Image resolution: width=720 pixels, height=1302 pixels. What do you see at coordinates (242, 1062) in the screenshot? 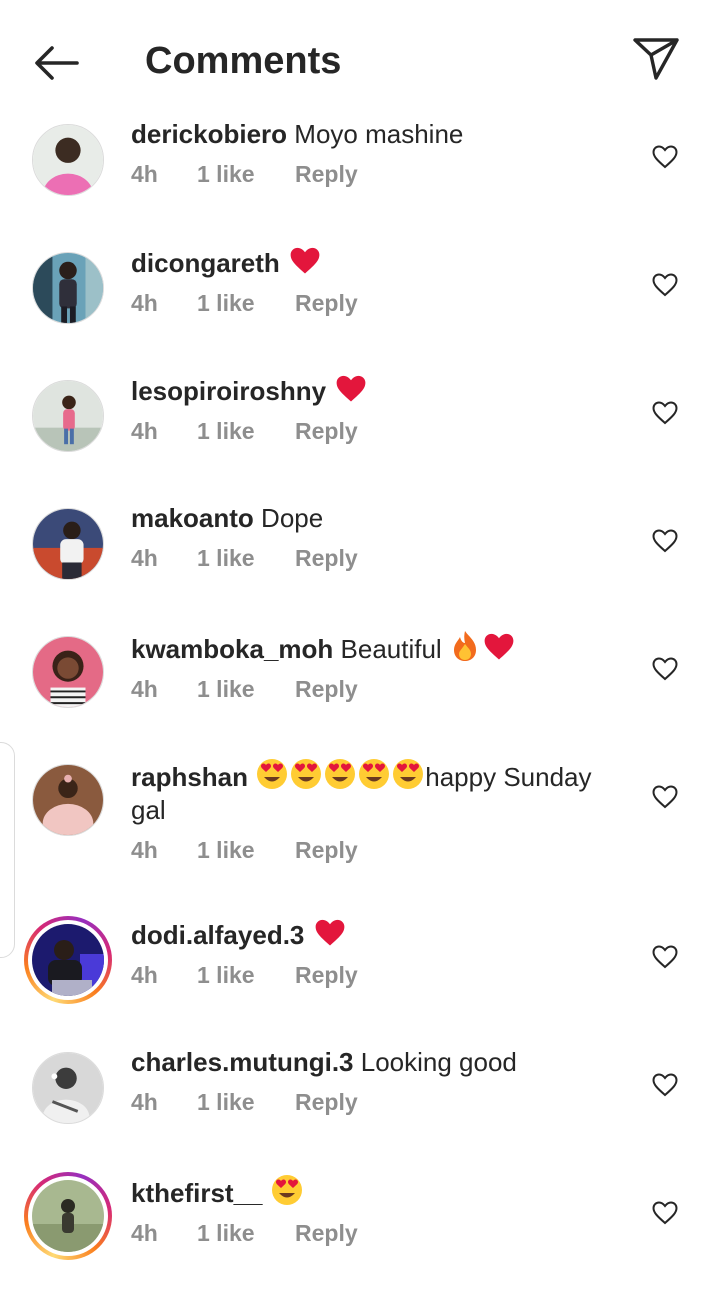
I see `comment-username: charles.mutungi.3` at bounding box center [242, 1062].